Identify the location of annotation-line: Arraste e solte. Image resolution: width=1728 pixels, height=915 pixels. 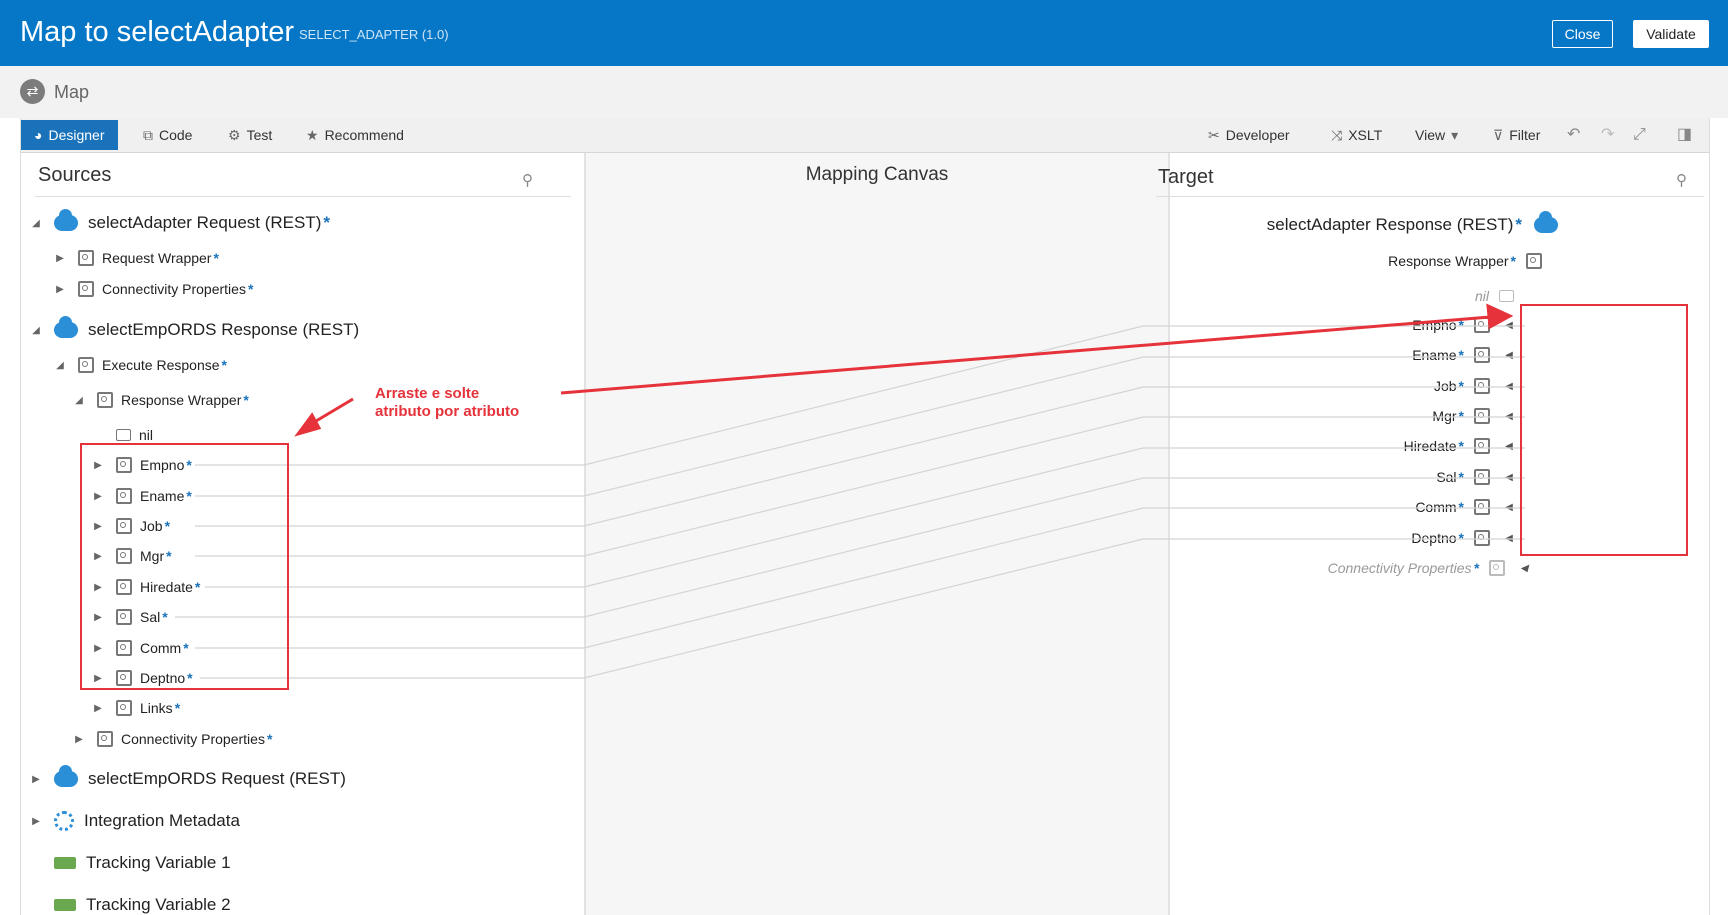
(427, 393).